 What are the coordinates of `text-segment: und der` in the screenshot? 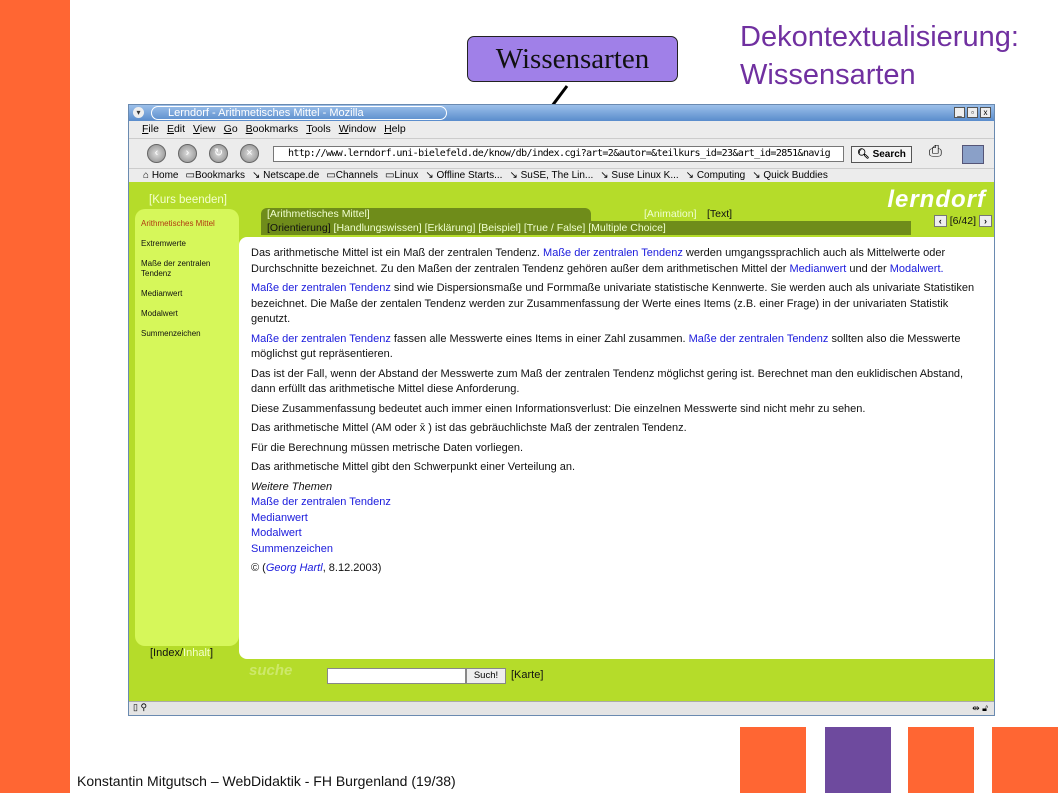 It's located at (868, 268).